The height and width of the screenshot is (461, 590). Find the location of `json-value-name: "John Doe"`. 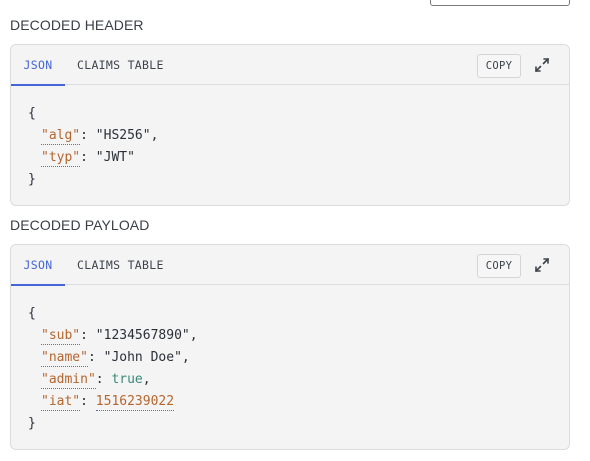

json-value-name: "John Doe" is located at coordinates (142, 357).